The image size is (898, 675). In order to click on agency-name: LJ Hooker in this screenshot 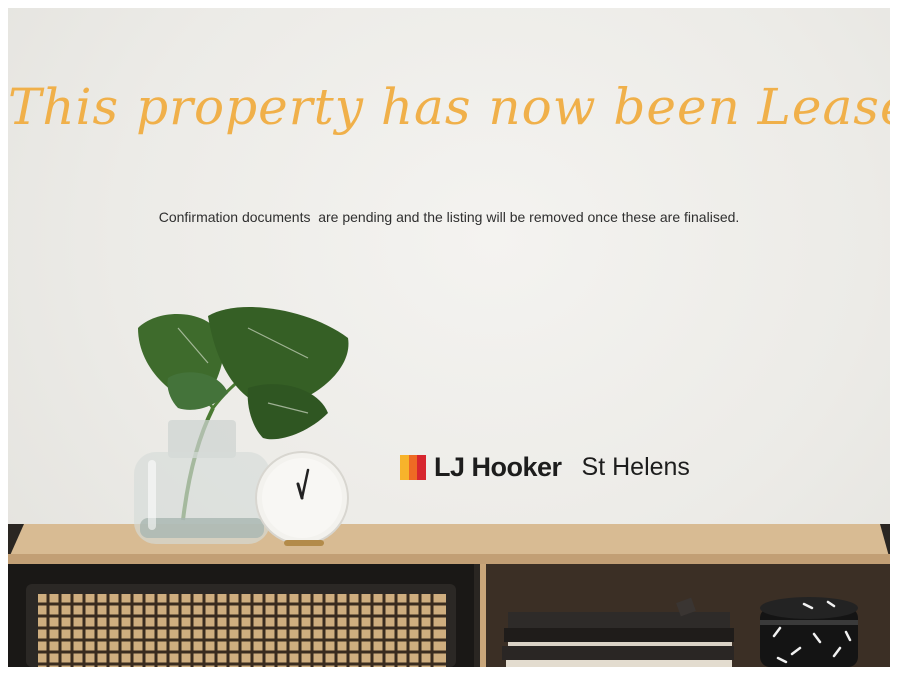, I will do `click(498, 466)`.